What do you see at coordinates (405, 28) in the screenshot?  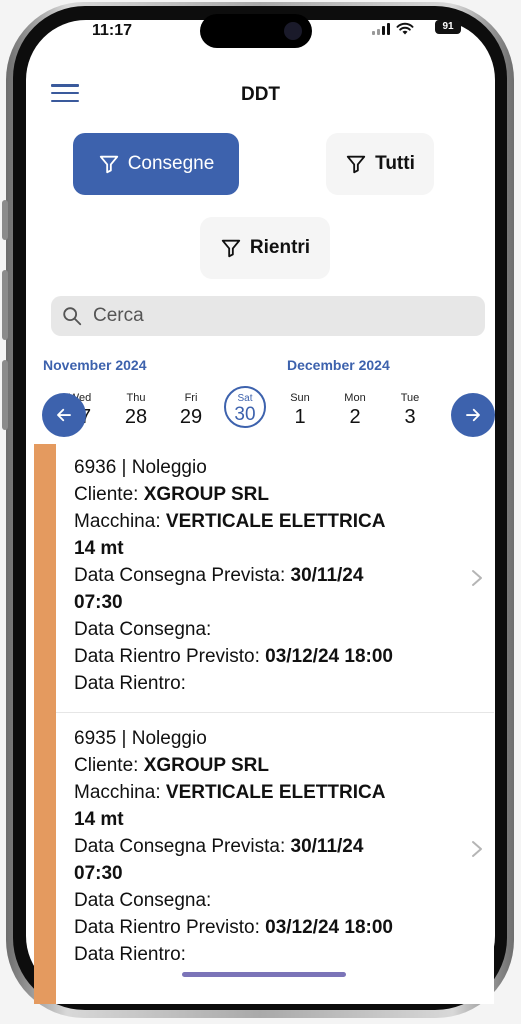 I see `wifi-icon` at bounding box center [405, 28].